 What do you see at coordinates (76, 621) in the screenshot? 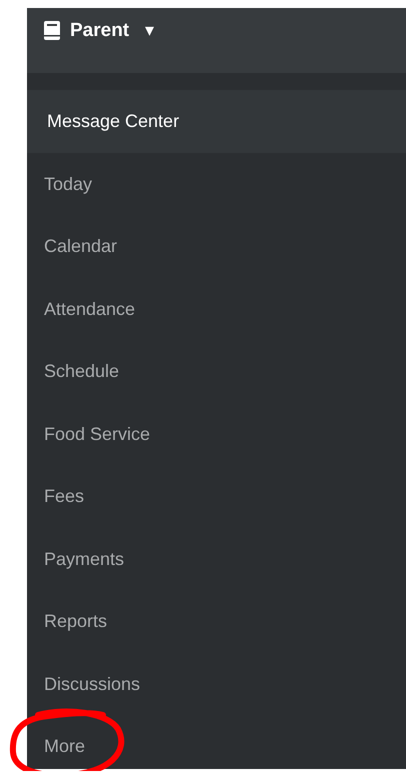
I see `sidebar-item: Reports` at bounding box center [76, 621].